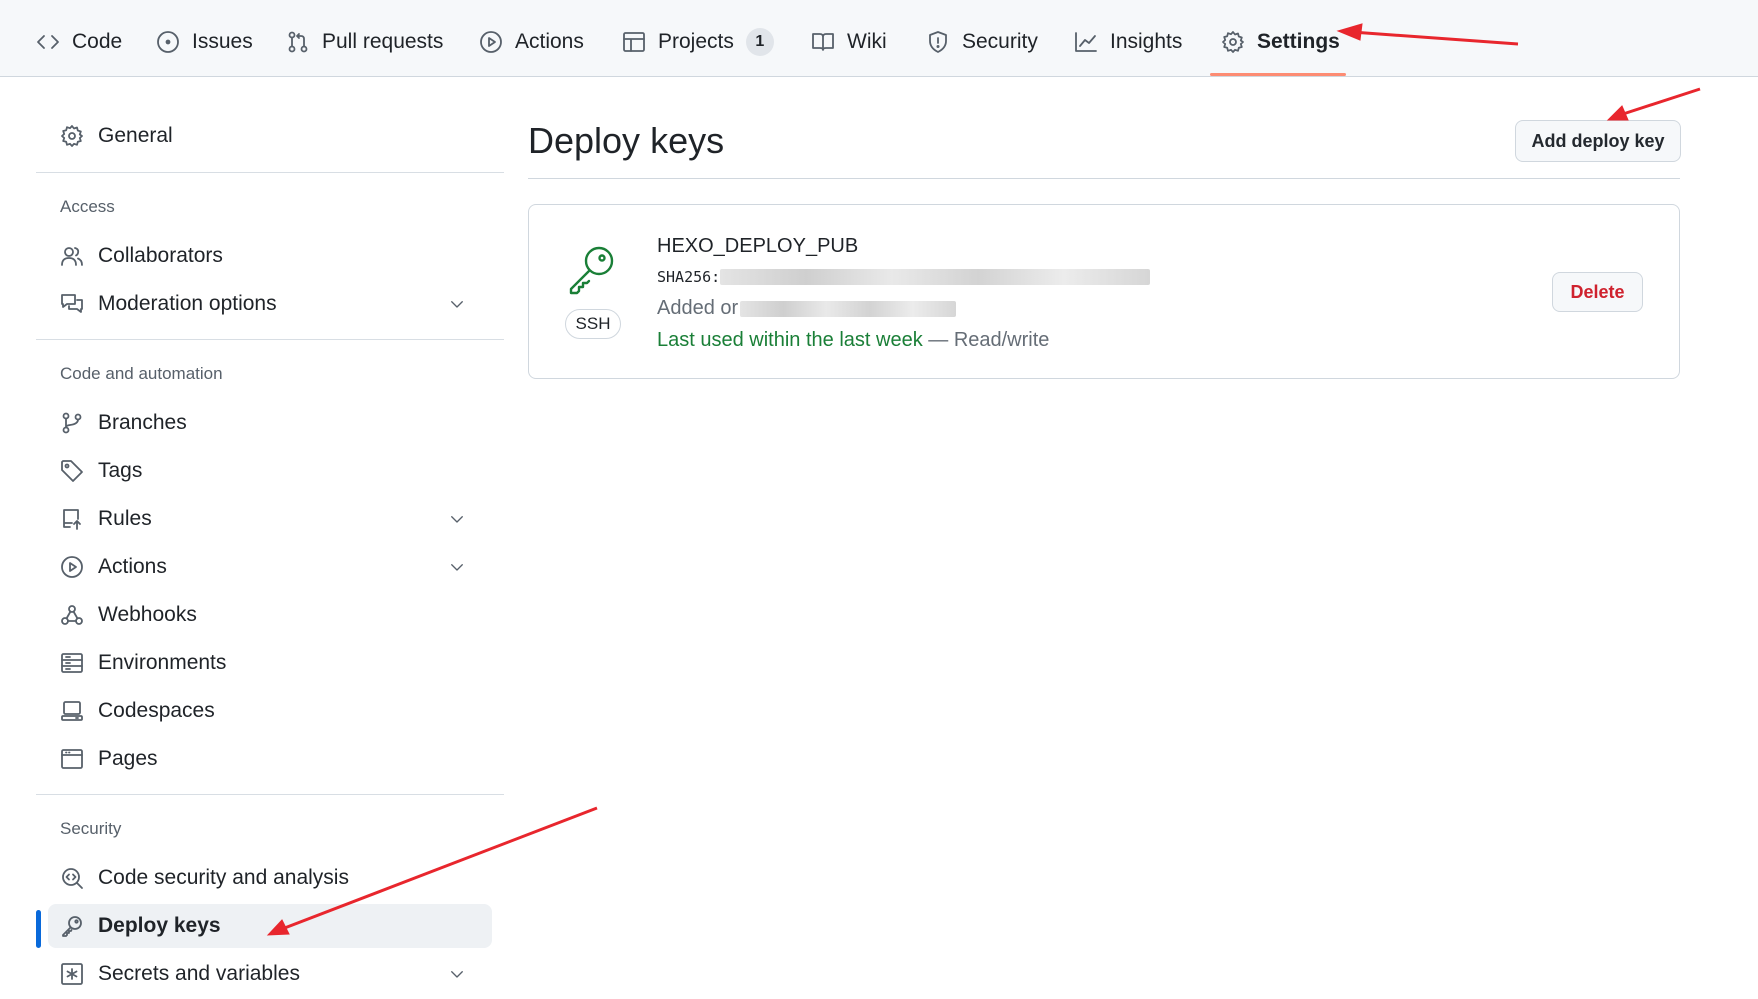  I want to click on sidebar-item-label: Moderation options, so click(187, 303).